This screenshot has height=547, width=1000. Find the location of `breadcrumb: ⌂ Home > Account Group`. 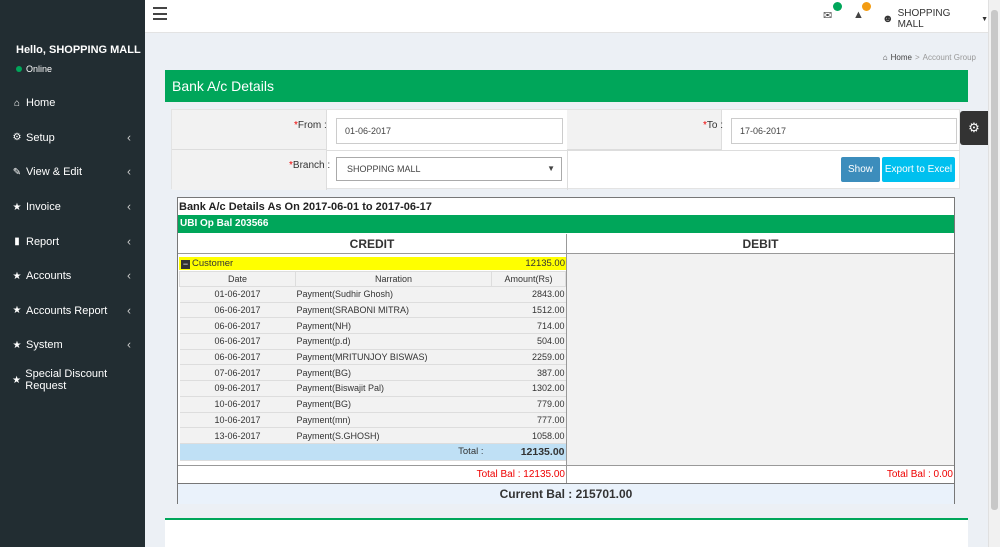

breadcrumb: ⌂ Home > Account Group is located at coordinates (929, 57).